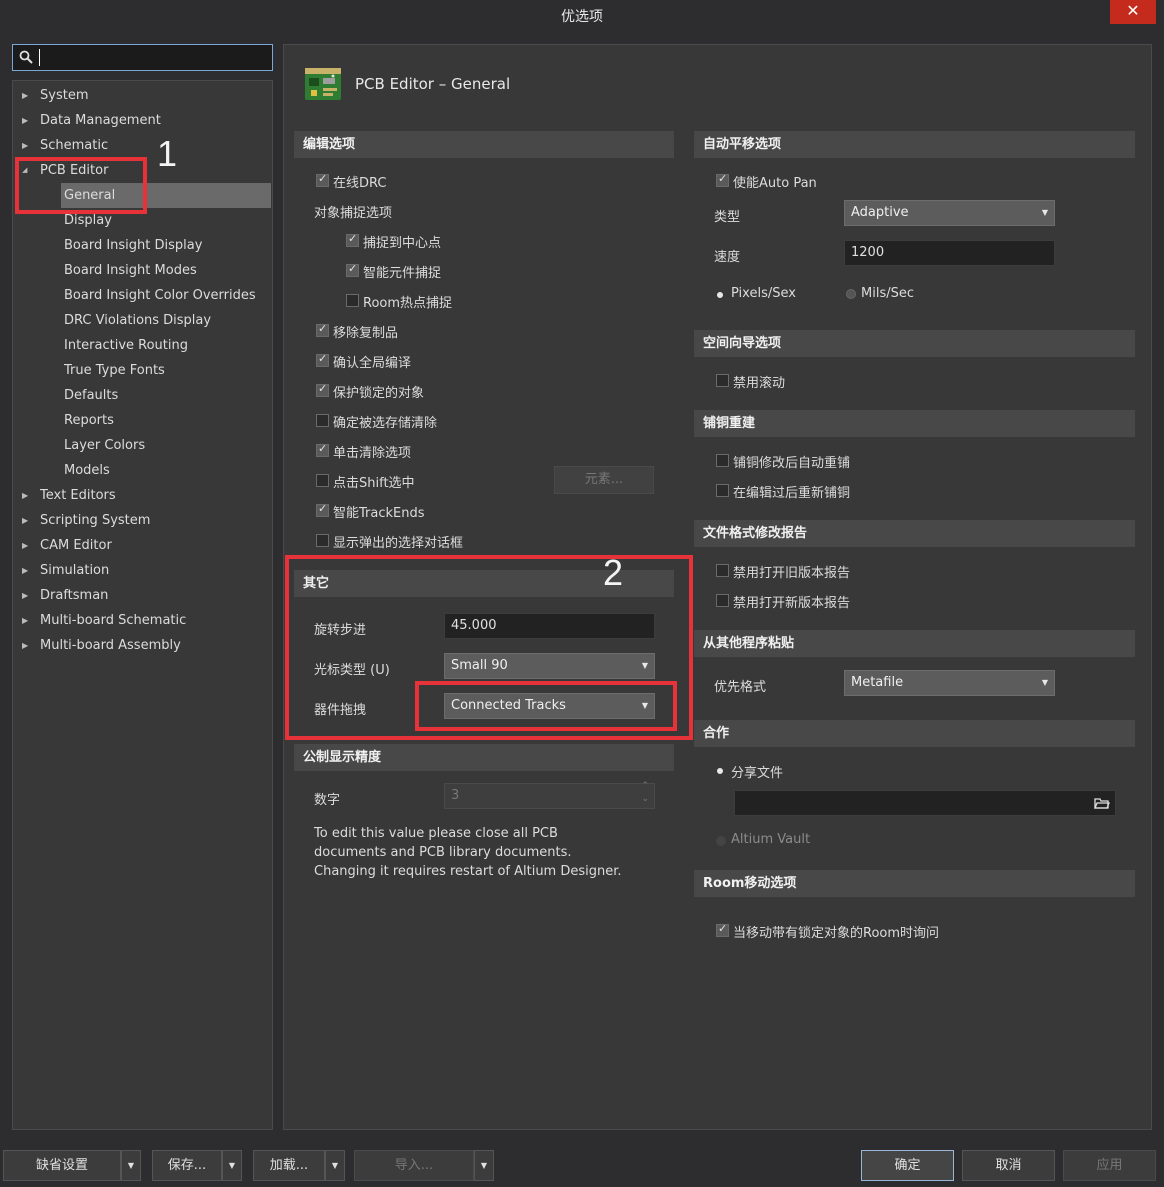 This screenshot has width=1164, height=1187. Describe the element at coordinates (1133, 12) in the screenshot. I see `close-button: ✕` at that location.